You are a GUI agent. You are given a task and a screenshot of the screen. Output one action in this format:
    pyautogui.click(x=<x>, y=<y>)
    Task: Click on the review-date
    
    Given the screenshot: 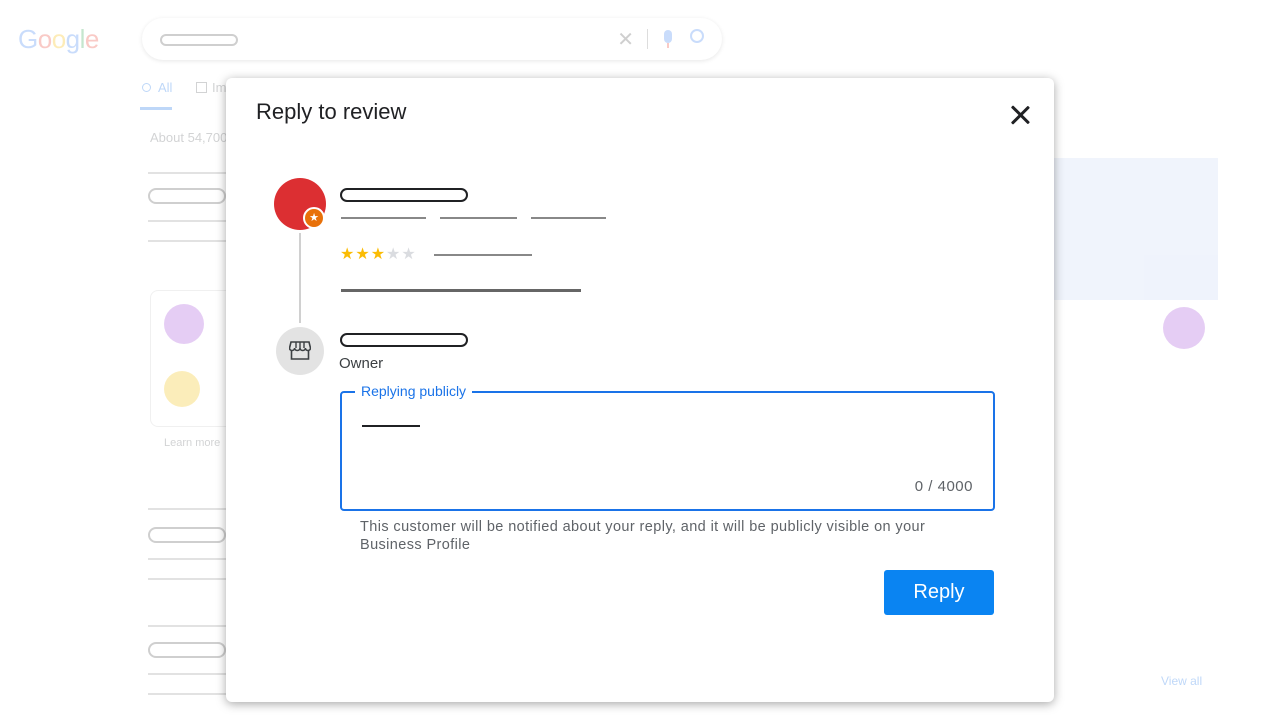 What is the action you would take?
    pyautogui.click(x=483, y=255)
    